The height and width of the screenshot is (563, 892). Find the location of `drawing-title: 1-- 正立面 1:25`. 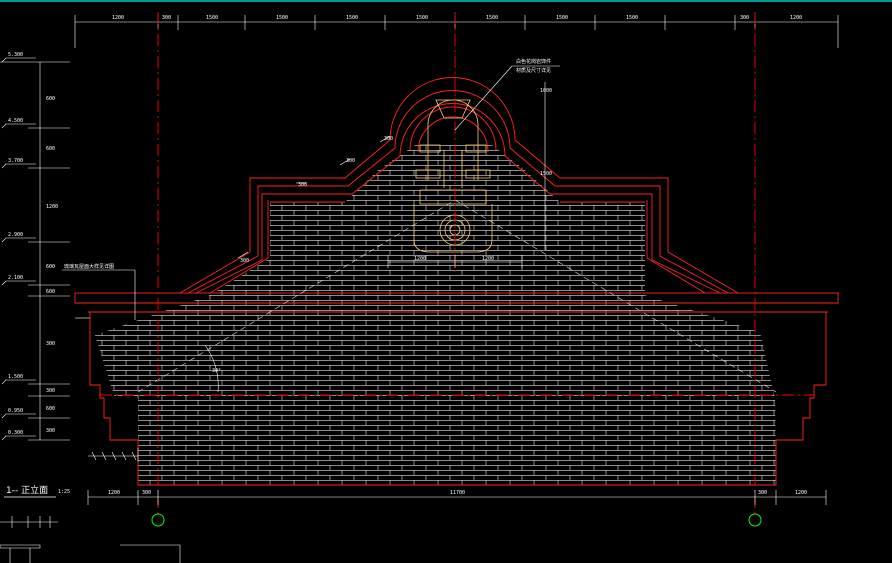

drawing-title: 1-- 正立面 1:25 is located at coordinates (37, 491).